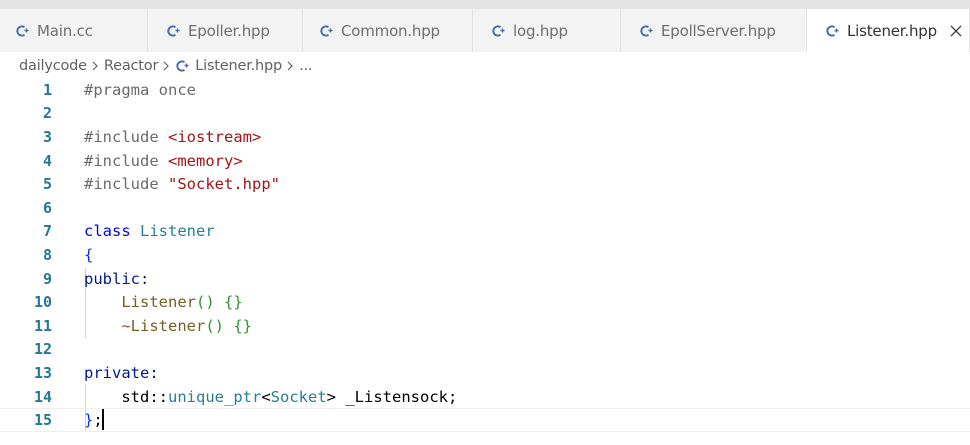  I want to click on tab-listener-hpp: Listener.hpp, so click(888, 31).